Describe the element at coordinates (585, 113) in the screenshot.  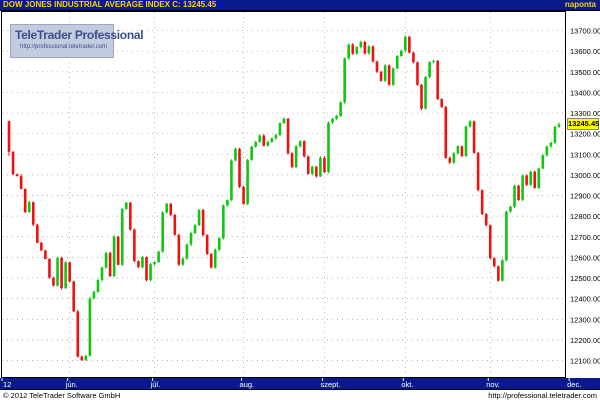
I see `y-tick-label: 13300.00` at that location.